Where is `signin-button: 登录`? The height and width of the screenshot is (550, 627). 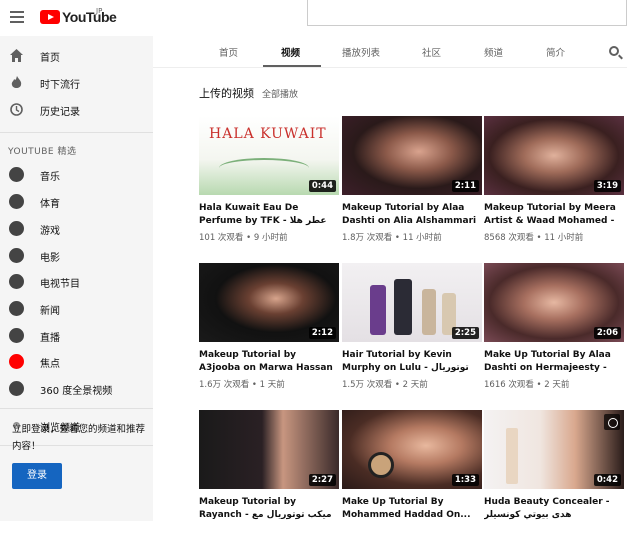 signin-button: 登录 is located at coordinates (37, 476).